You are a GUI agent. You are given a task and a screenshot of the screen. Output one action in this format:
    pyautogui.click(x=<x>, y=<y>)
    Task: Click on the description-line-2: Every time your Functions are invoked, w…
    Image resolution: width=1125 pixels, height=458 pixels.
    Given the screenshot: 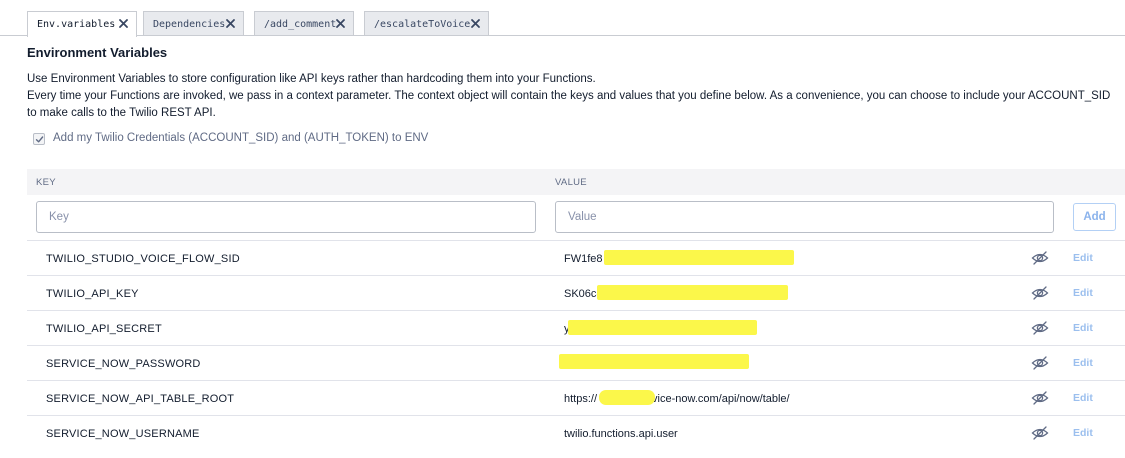 What is the action you would take?
    pyautogui.click(x=569, y=96)
    